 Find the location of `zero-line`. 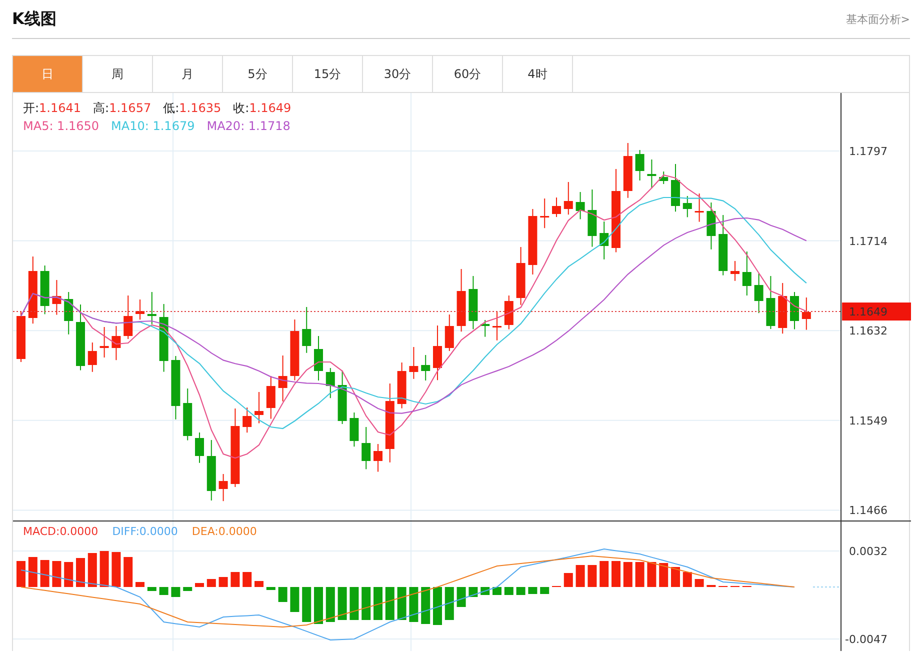

zero-line is located at coordinates (827, 587).